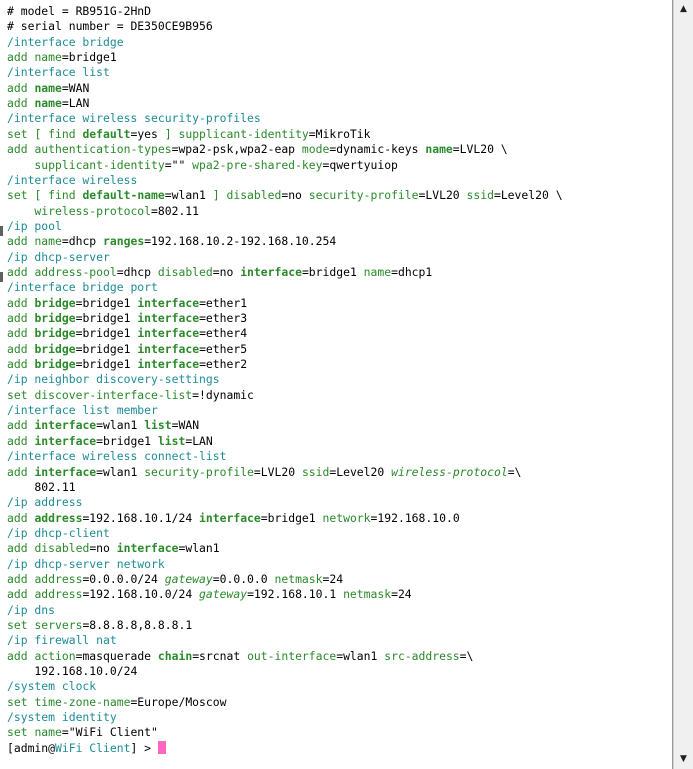  I want to click on line-segment: =8.8.8.8,8.8.8.1, so click(137, 625).